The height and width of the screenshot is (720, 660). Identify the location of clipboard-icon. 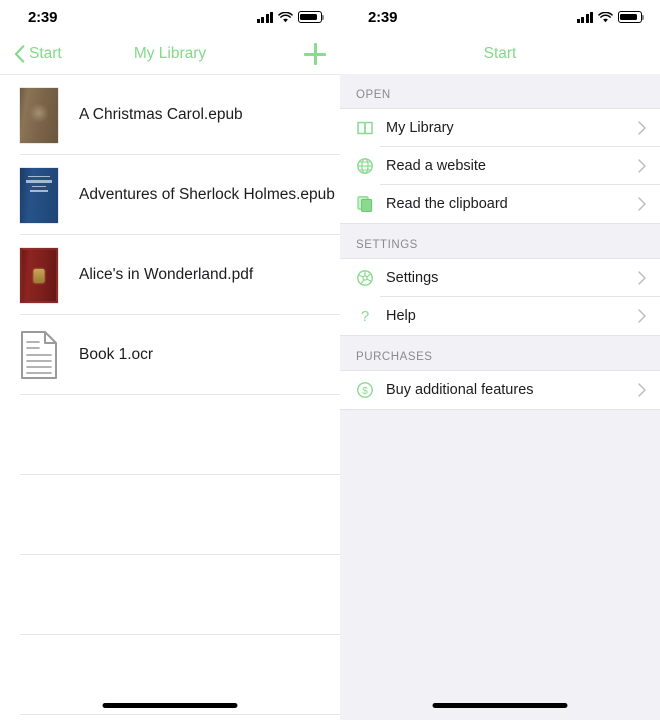
(365, 204).